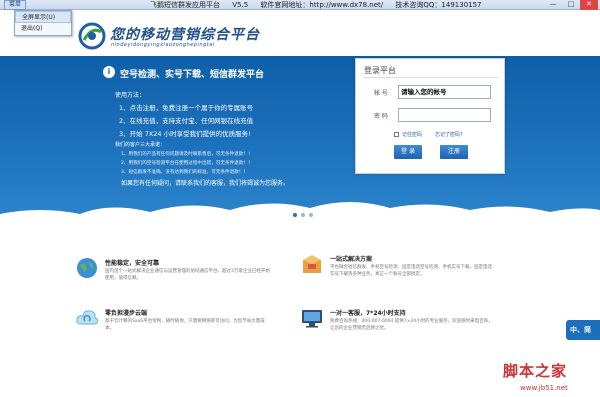 The height and width of the screenshot is (397, 600). Describe the element at coordinates (184, 172) in the screenshot. I see `promise-item: 3、短信群发不准确，没有达到我们的标准，可无条件退款！！` at that location.